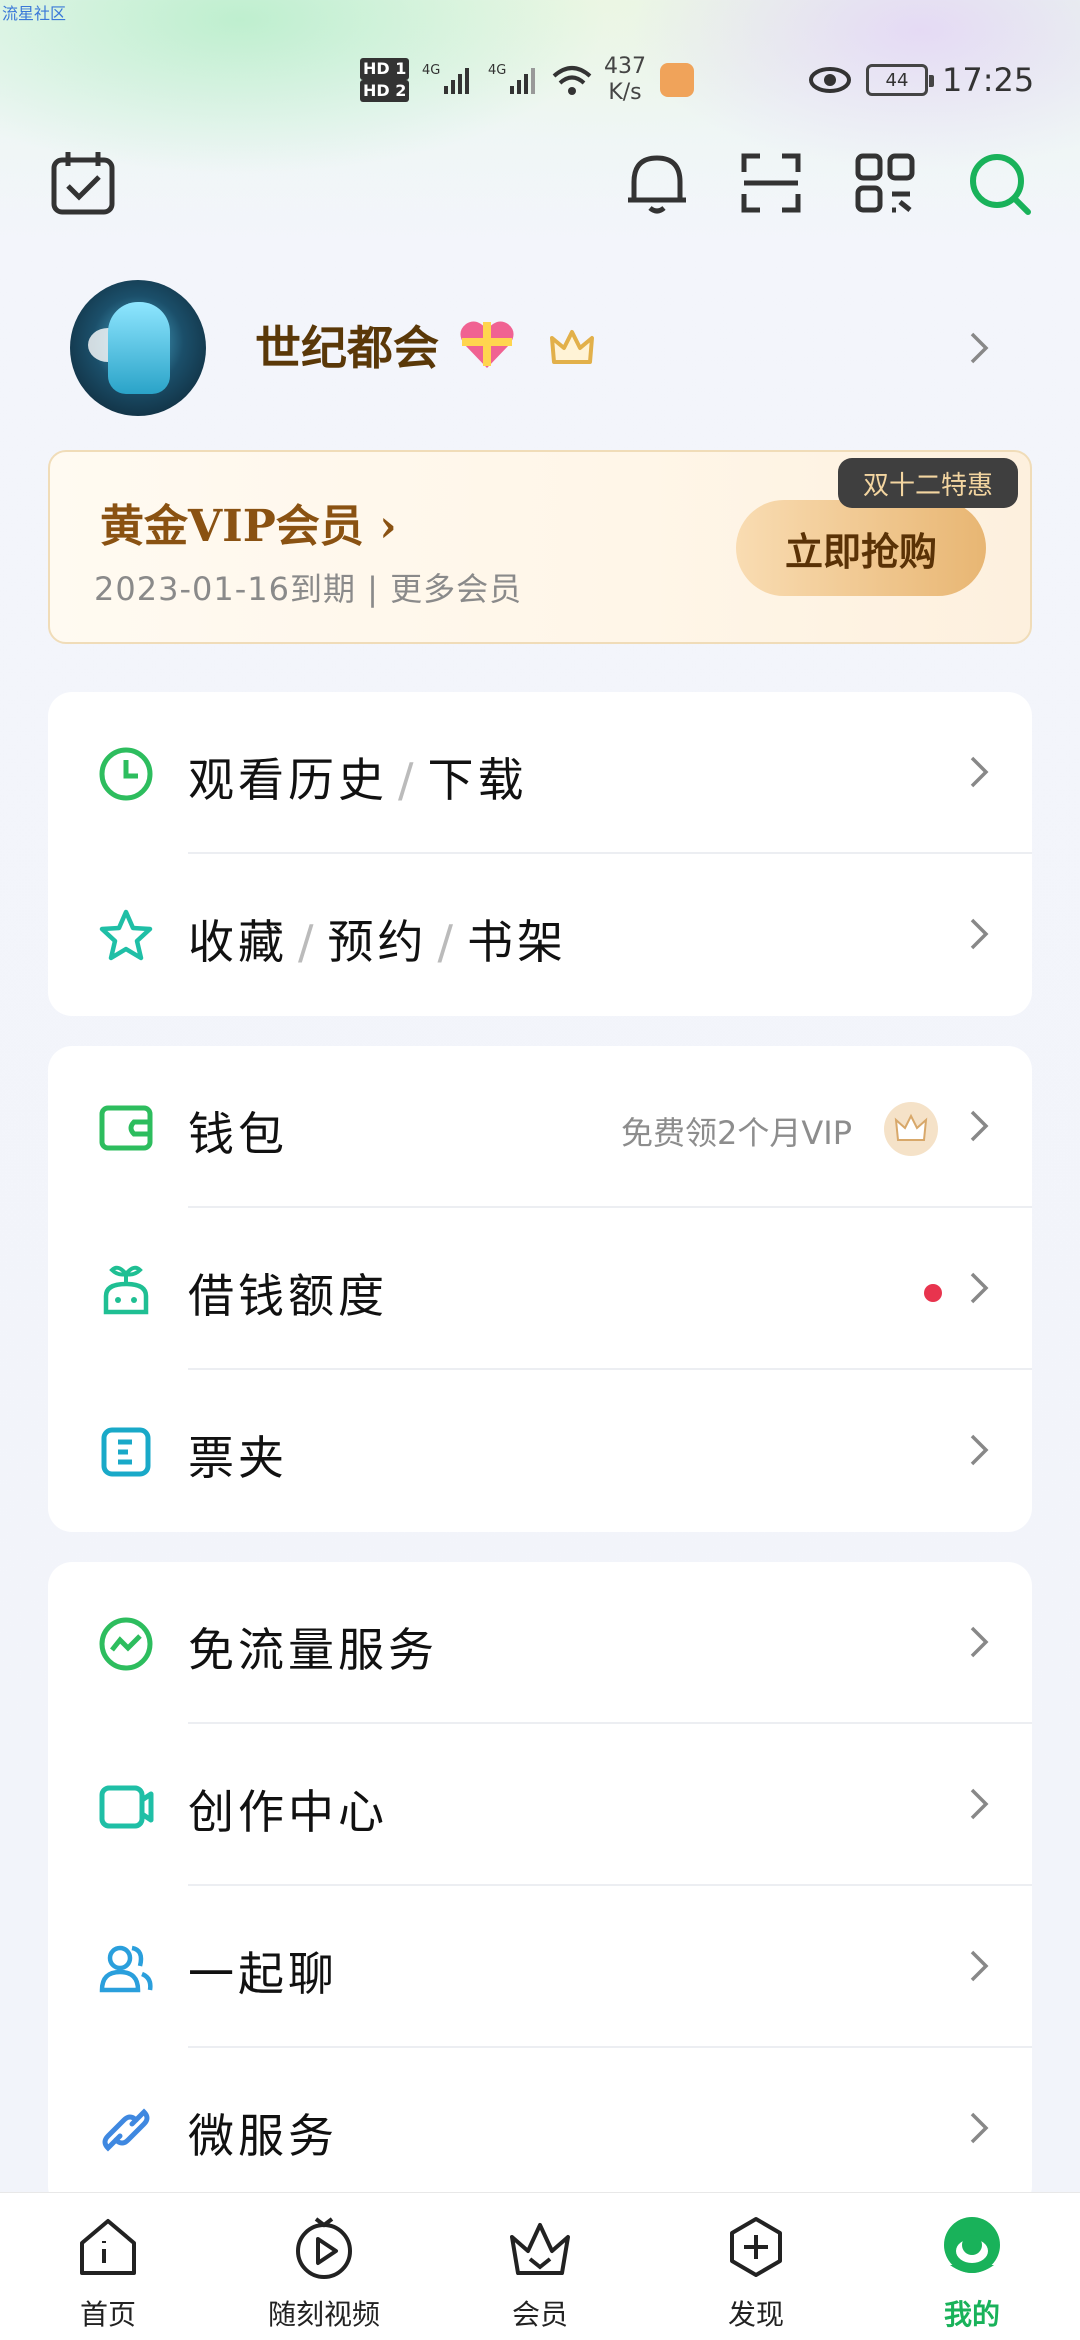 The width and height of the screenshot is (1080, 2340). I want to click on tab-video: 随刻视频, so click(324, 2266).